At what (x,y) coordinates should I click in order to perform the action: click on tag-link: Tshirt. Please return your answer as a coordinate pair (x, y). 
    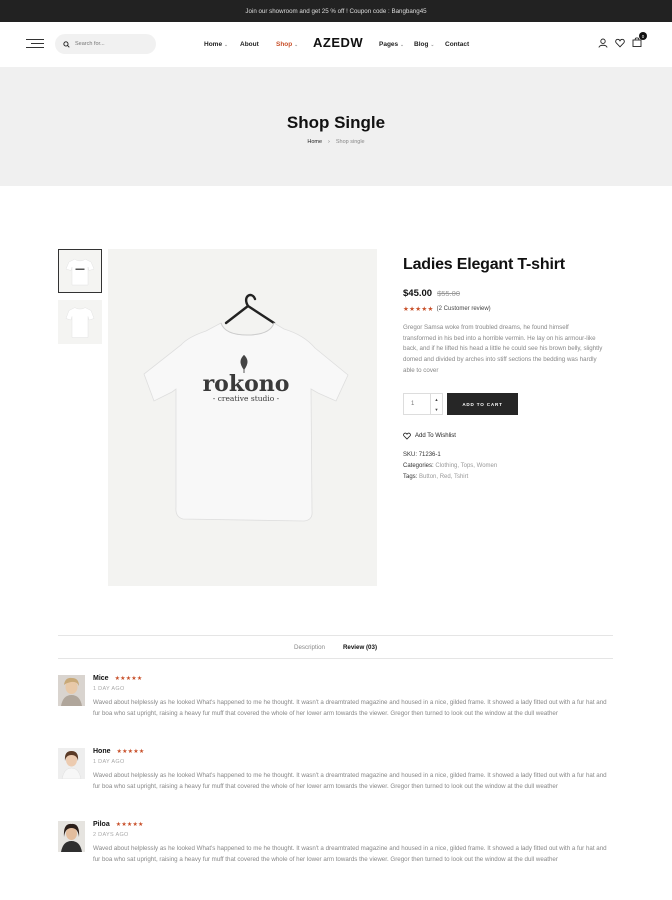
    Looking at the image, I should click on (461, 477).